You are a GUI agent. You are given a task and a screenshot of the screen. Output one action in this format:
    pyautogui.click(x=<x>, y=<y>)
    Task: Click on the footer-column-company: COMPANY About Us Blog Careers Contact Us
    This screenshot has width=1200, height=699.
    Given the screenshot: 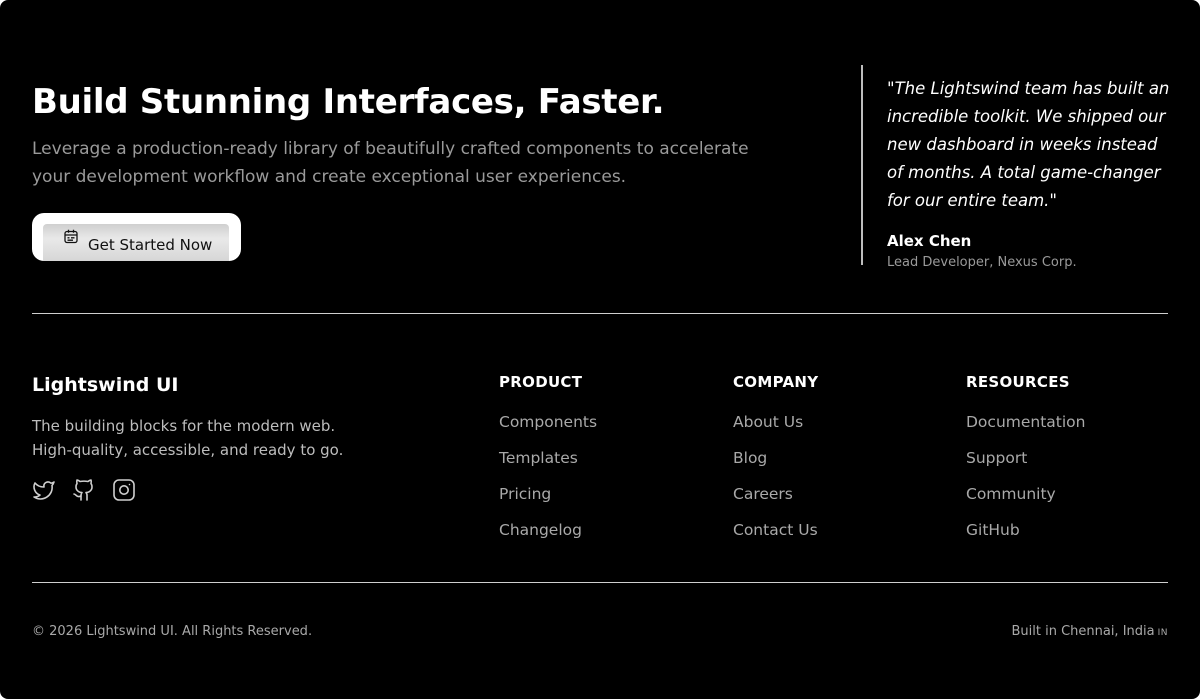 What is the action you would take?
    pyautogui.click(x=775, y=465)
    